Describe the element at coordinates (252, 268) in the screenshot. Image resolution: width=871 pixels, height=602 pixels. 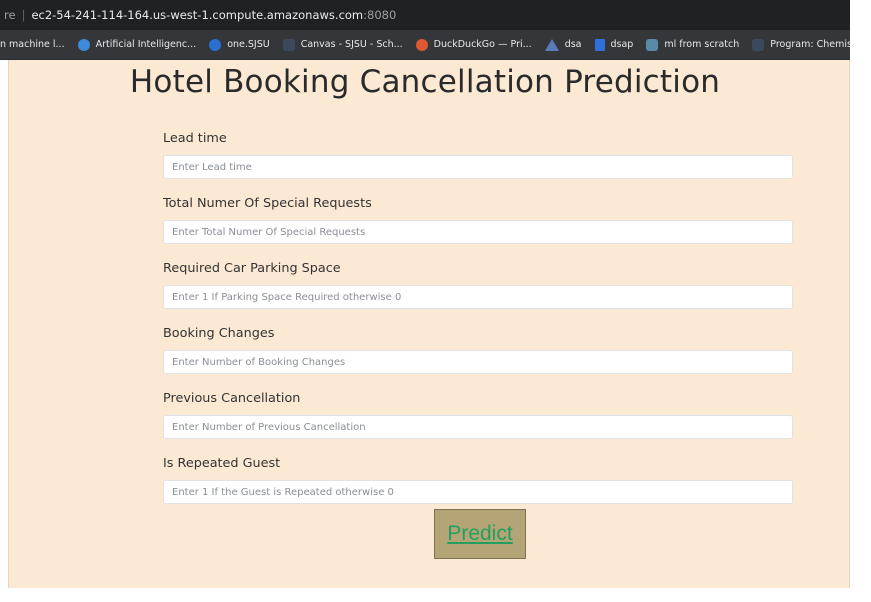
I see `car-parking-label: Required Car Parking Space` at that location.